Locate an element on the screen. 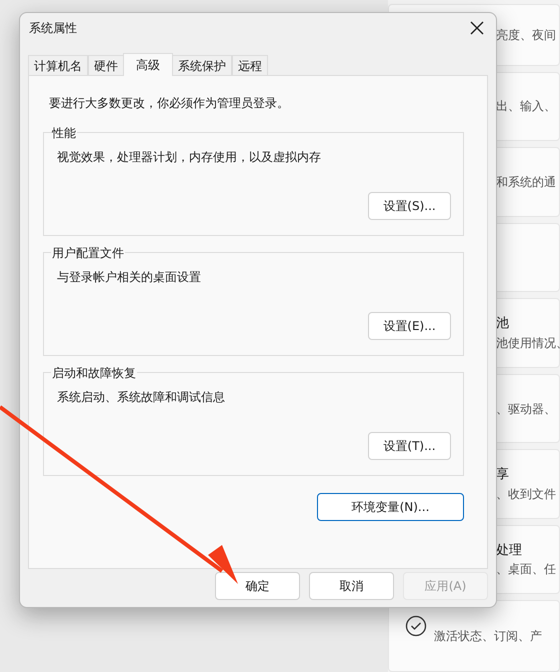 This screenshot has width=560, height=672. card-title: 享 is located at coordinates (502, 475).